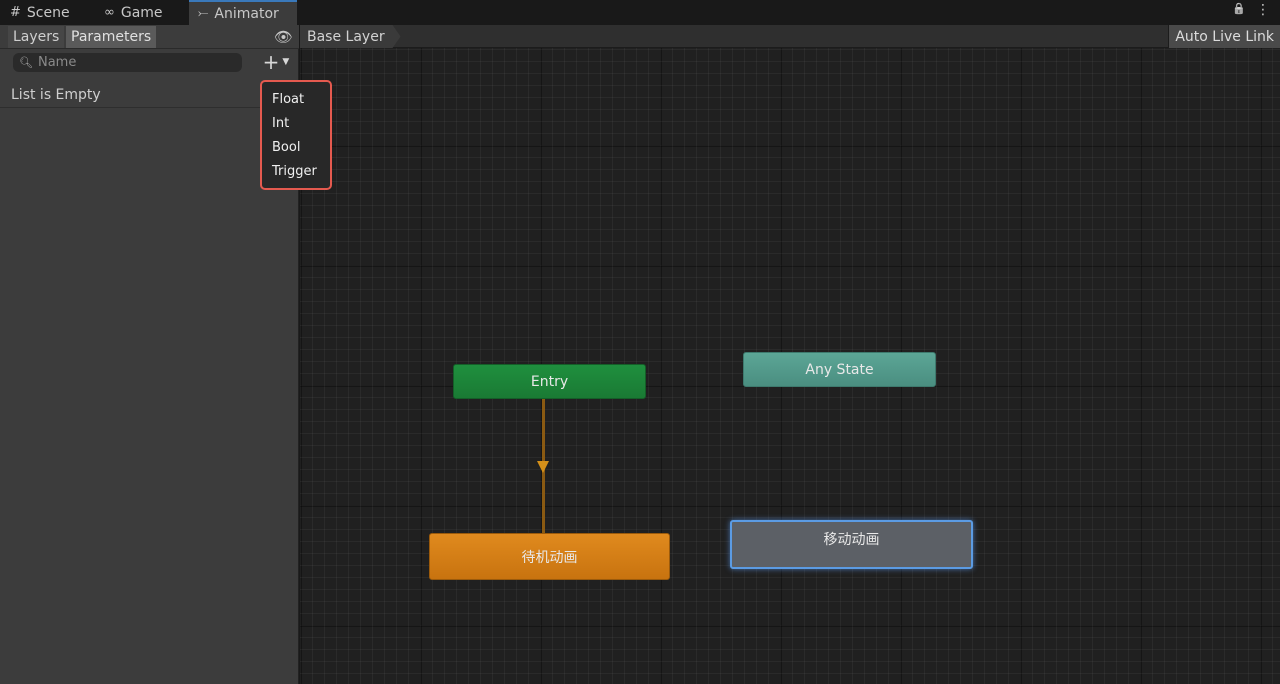 The image size is (1280, 684). I want to click on add-parameter-menu: Float Int Bool Trigger, so click(296, 135).